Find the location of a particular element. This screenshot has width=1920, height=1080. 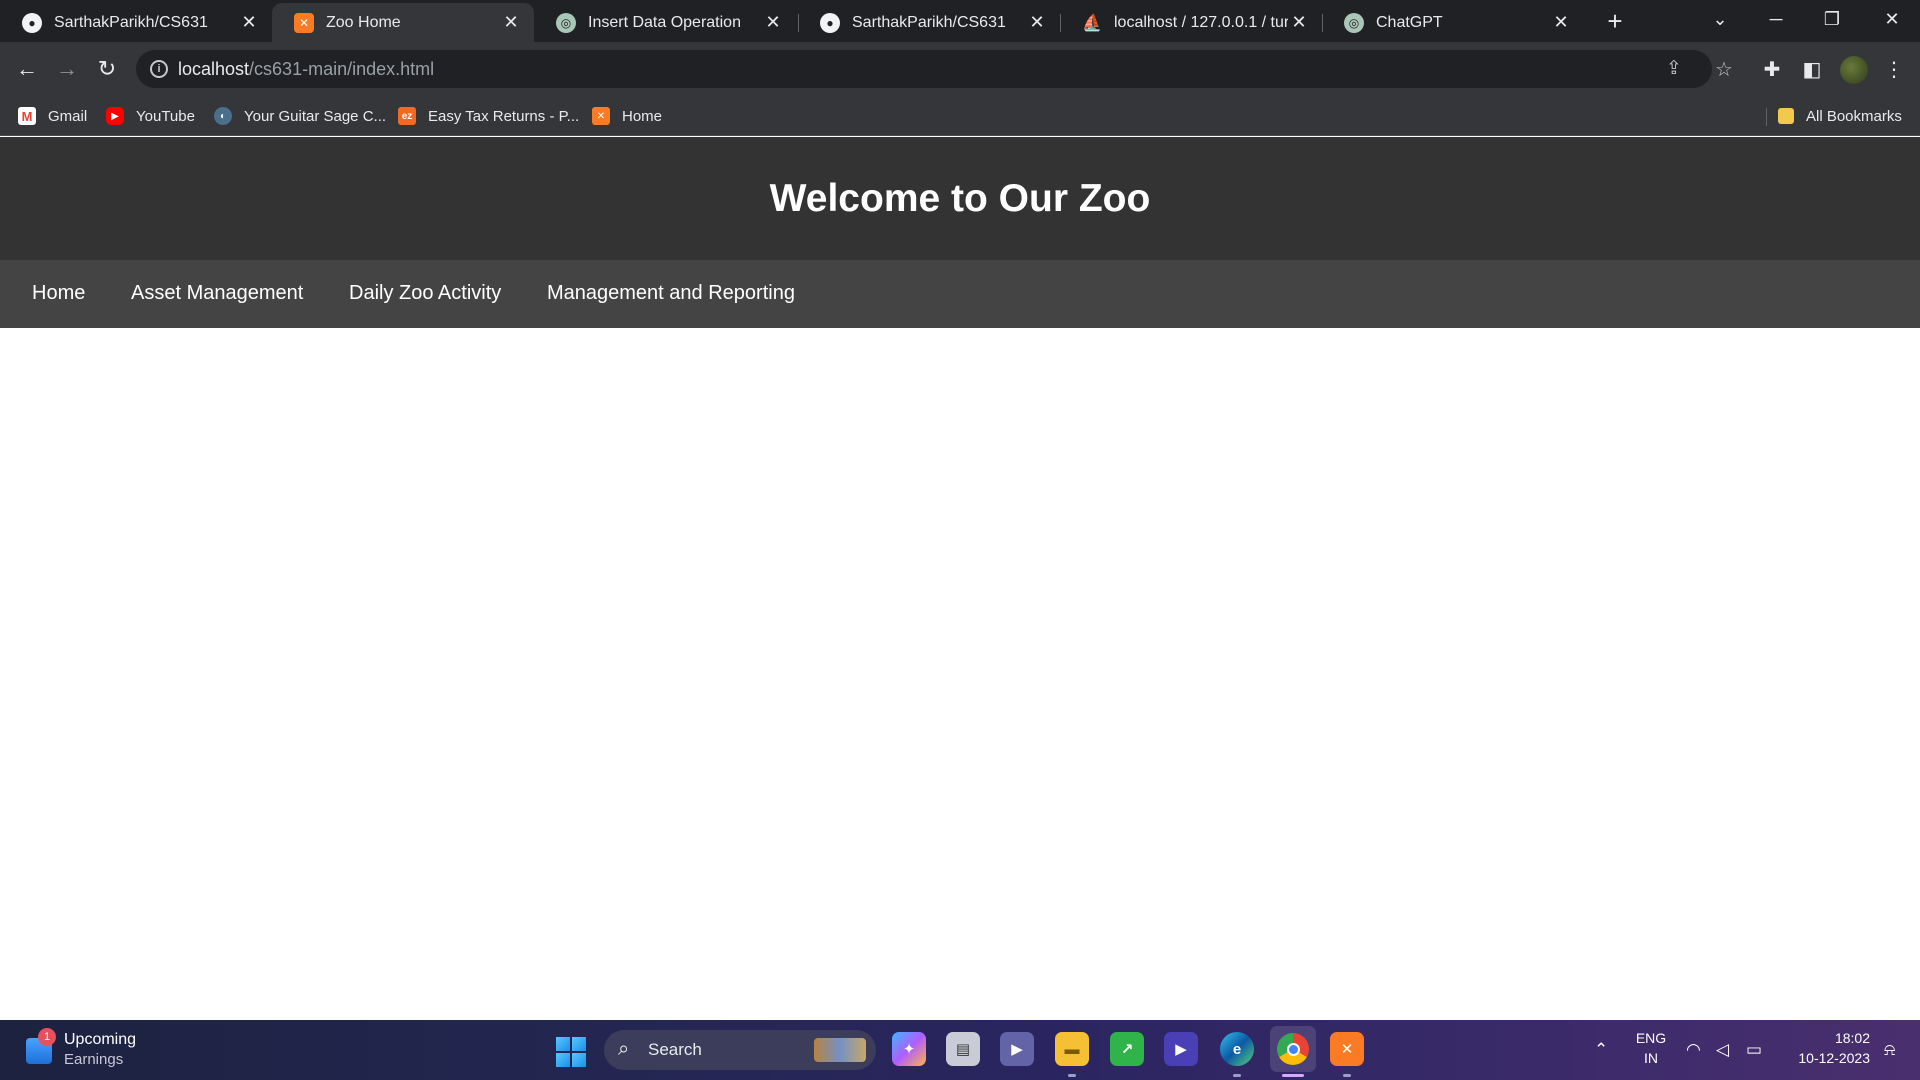

tab-phpmyadmin: ⛵ localhost / 127.0.0.1 / turtl ✕ is located at coordinates (1191, 22).